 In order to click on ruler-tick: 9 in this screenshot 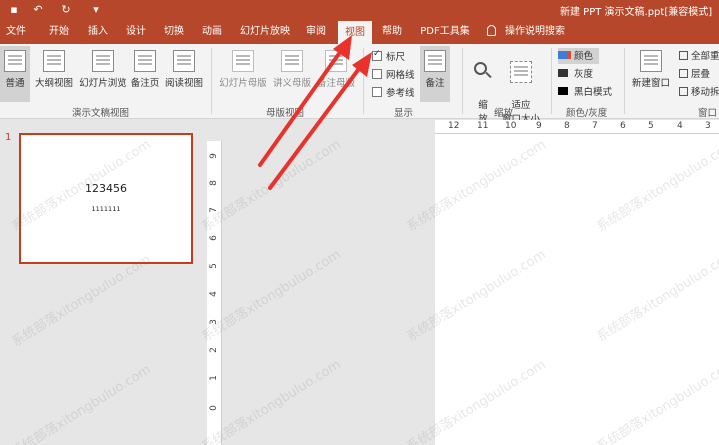, I will do `click(539, 126)`.